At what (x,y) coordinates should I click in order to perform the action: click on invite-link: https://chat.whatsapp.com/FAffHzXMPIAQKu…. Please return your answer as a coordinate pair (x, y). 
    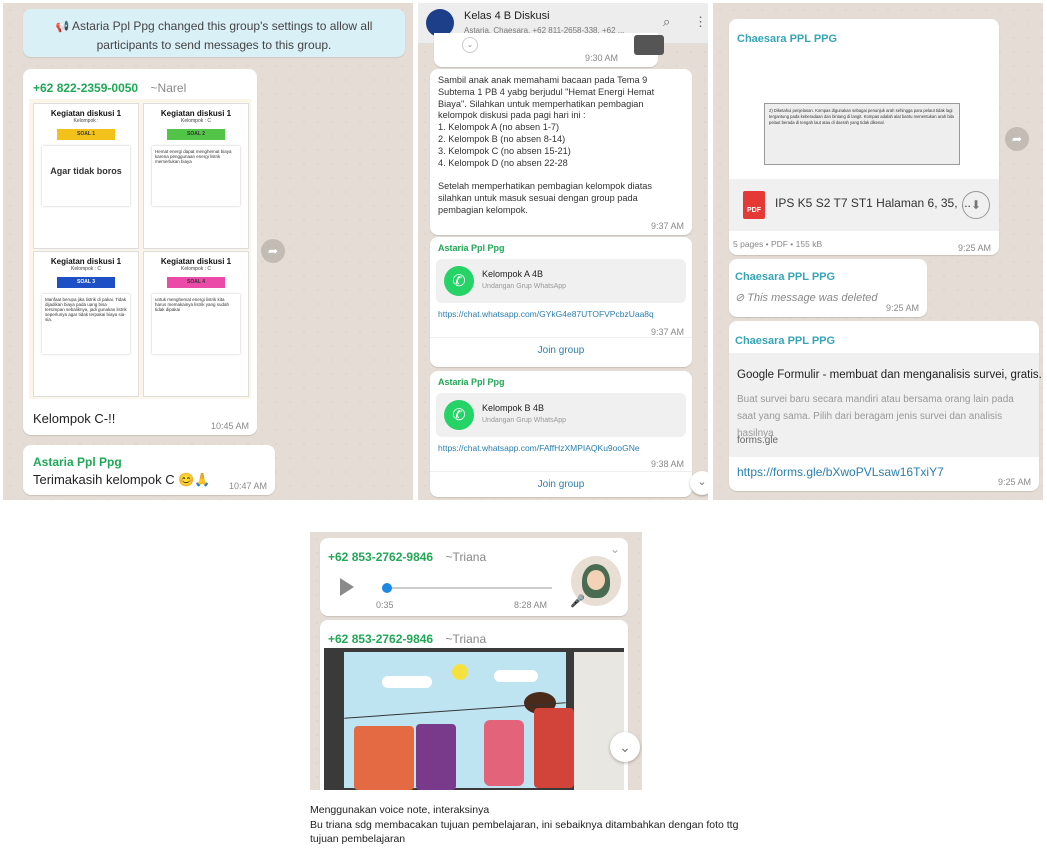
    Looking at the image, I should click on (539, 448).